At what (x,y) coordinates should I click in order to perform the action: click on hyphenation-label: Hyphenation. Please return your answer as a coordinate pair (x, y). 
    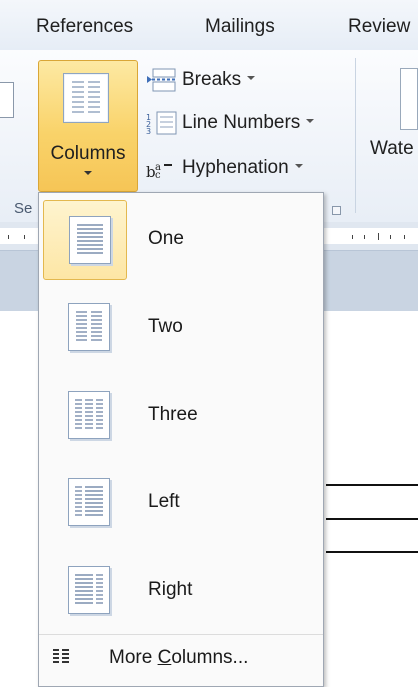
    Looking at the image, I should click on (235, 167).